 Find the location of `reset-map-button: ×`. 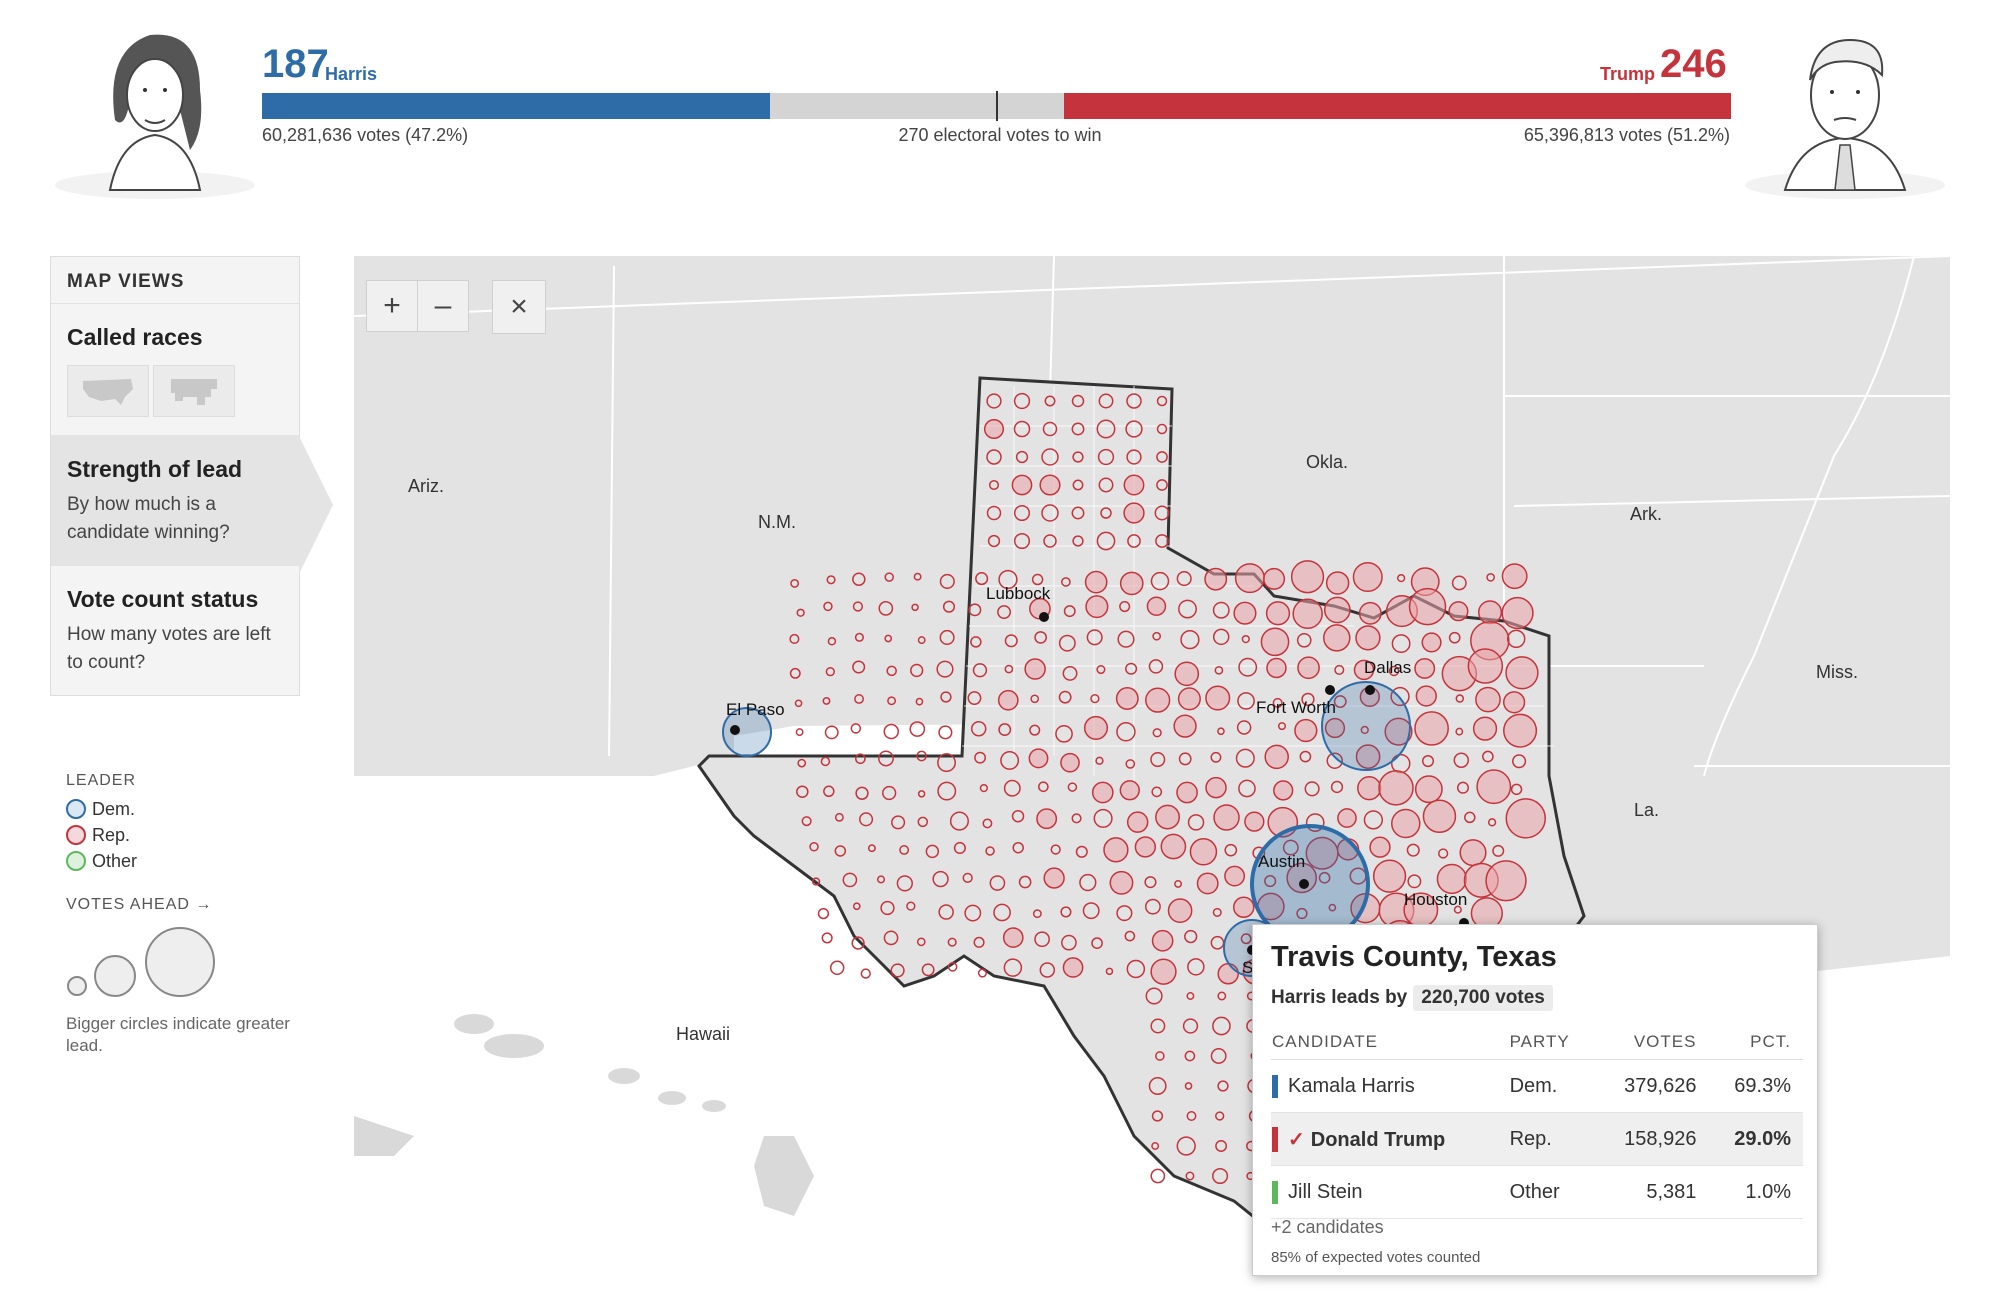

reset-map-button: × is located at coordinates (519, 307).